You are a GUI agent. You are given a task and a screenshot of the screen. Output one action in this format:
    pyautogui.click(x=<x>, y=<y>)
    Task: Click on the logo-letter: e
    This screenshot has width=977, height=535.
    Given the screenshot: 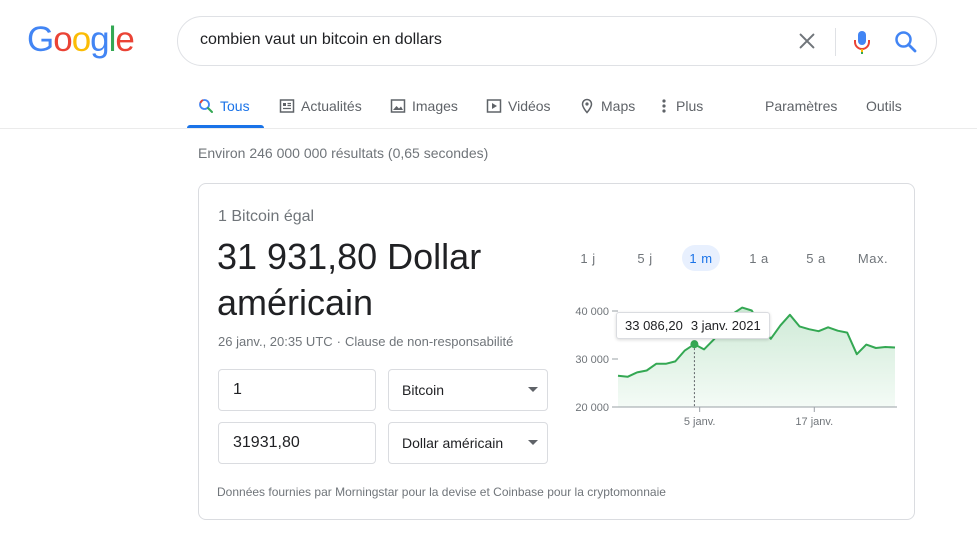 What is the action you would take?
    pyautogui.click(x=124, y=39)
    